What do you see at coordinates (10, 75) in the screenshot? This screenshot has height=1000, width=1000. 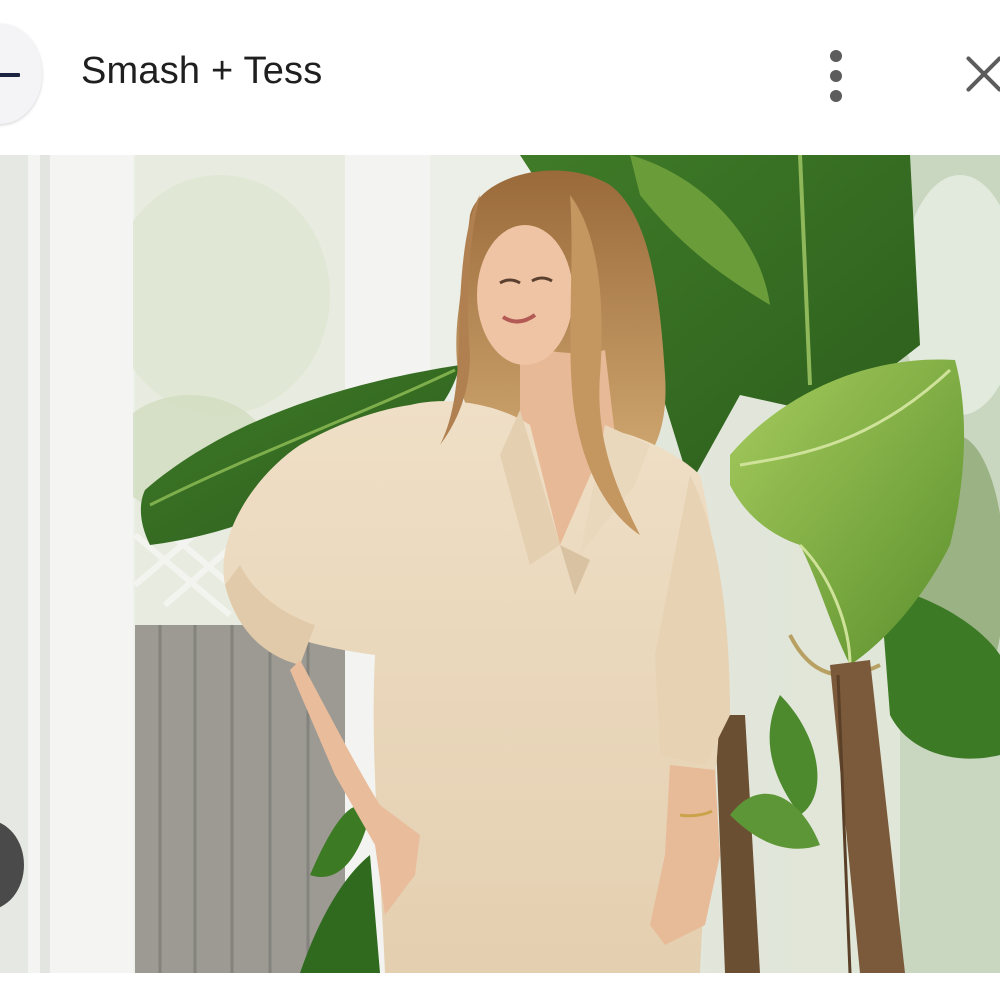 I see `minus-icon` at bounding box center [10, 75].